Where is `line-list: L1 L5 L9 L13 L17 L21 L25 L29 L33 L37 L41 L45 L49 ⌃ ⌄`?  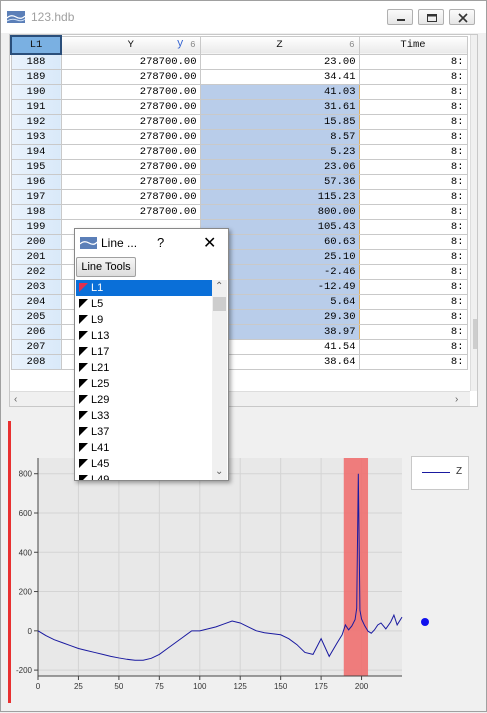
line-list: L1 L5 L9 L13 L17 L21 L25 L29 L33 L37 L41 L45 L49 ⌃ ⌄ is located at coordinates (151, 380).